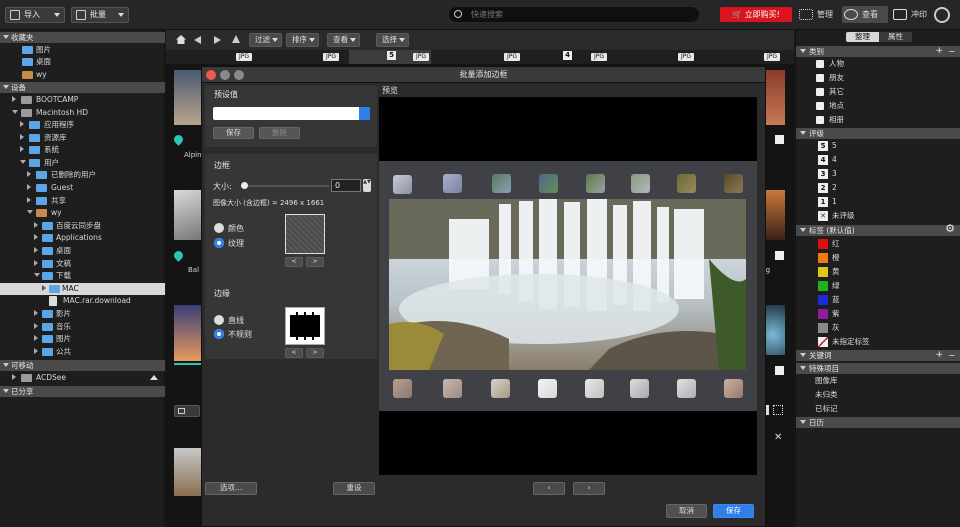 The height and width of the screenshot is (527, 960). I want to click on sort-button: 排序, so click(302, 40).